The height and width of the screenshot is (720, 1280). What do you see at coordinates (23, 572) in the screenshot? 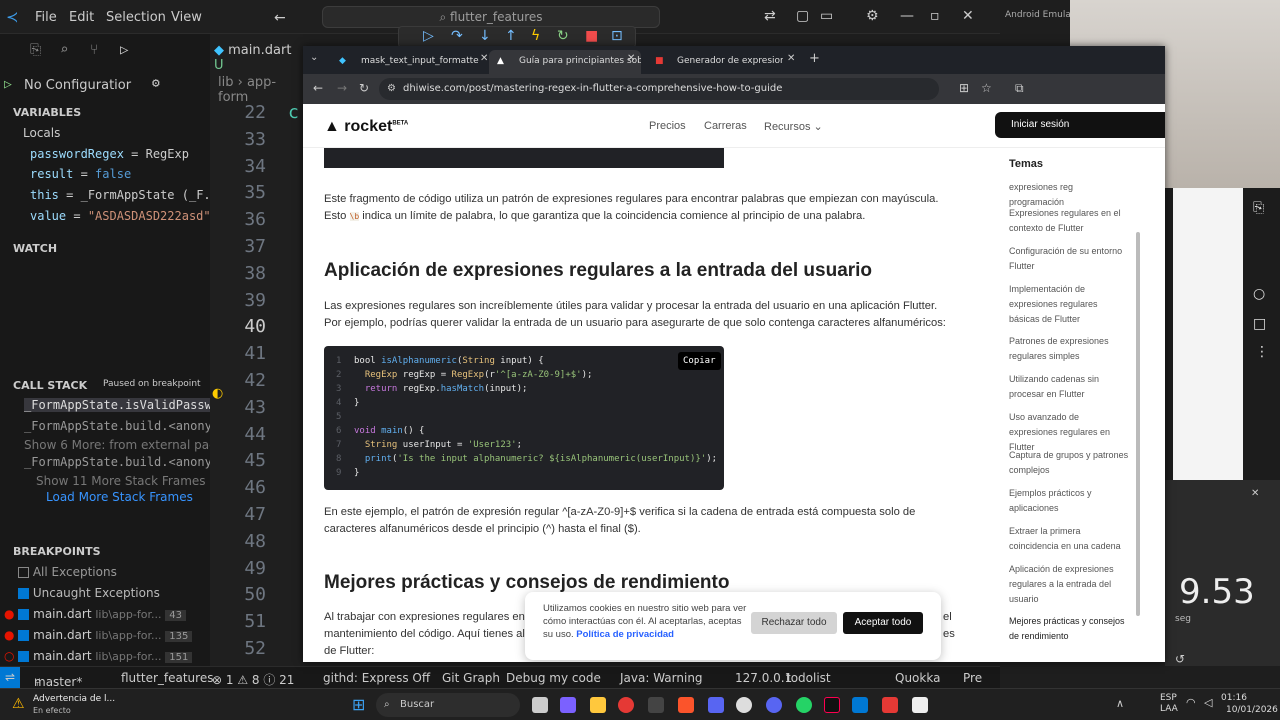
I see `checkbox` at bounding box center [23, 572].